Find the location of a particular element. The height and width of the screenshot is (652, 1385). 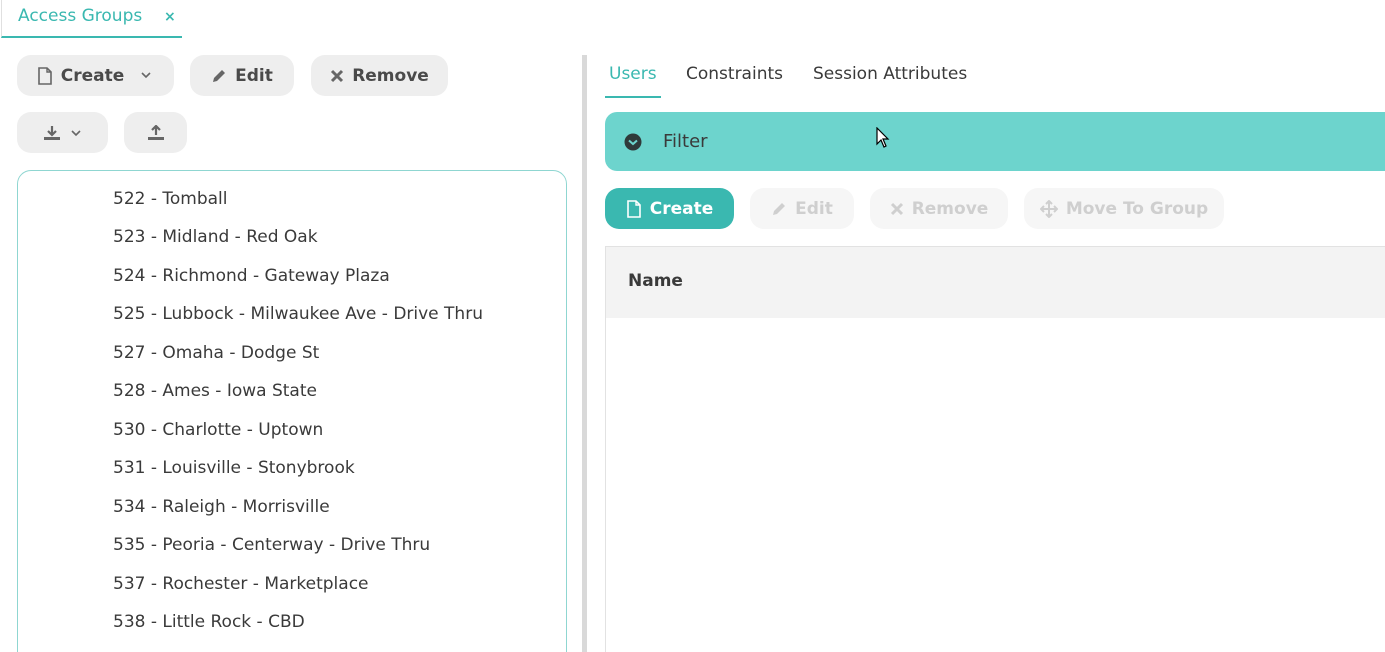

tab-constraints: Constraints is located at coordinates (734, 74).